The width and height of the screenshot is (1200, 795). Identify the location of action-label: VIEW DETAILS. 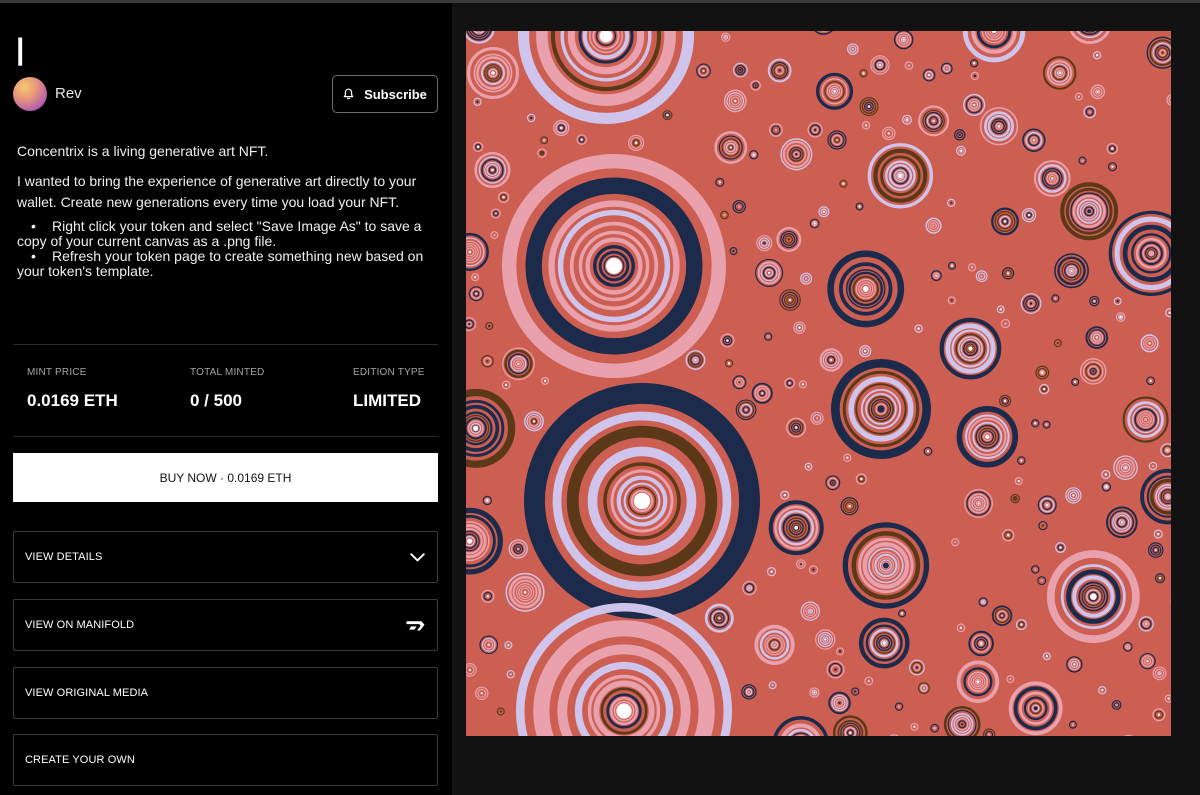
(64, 557).